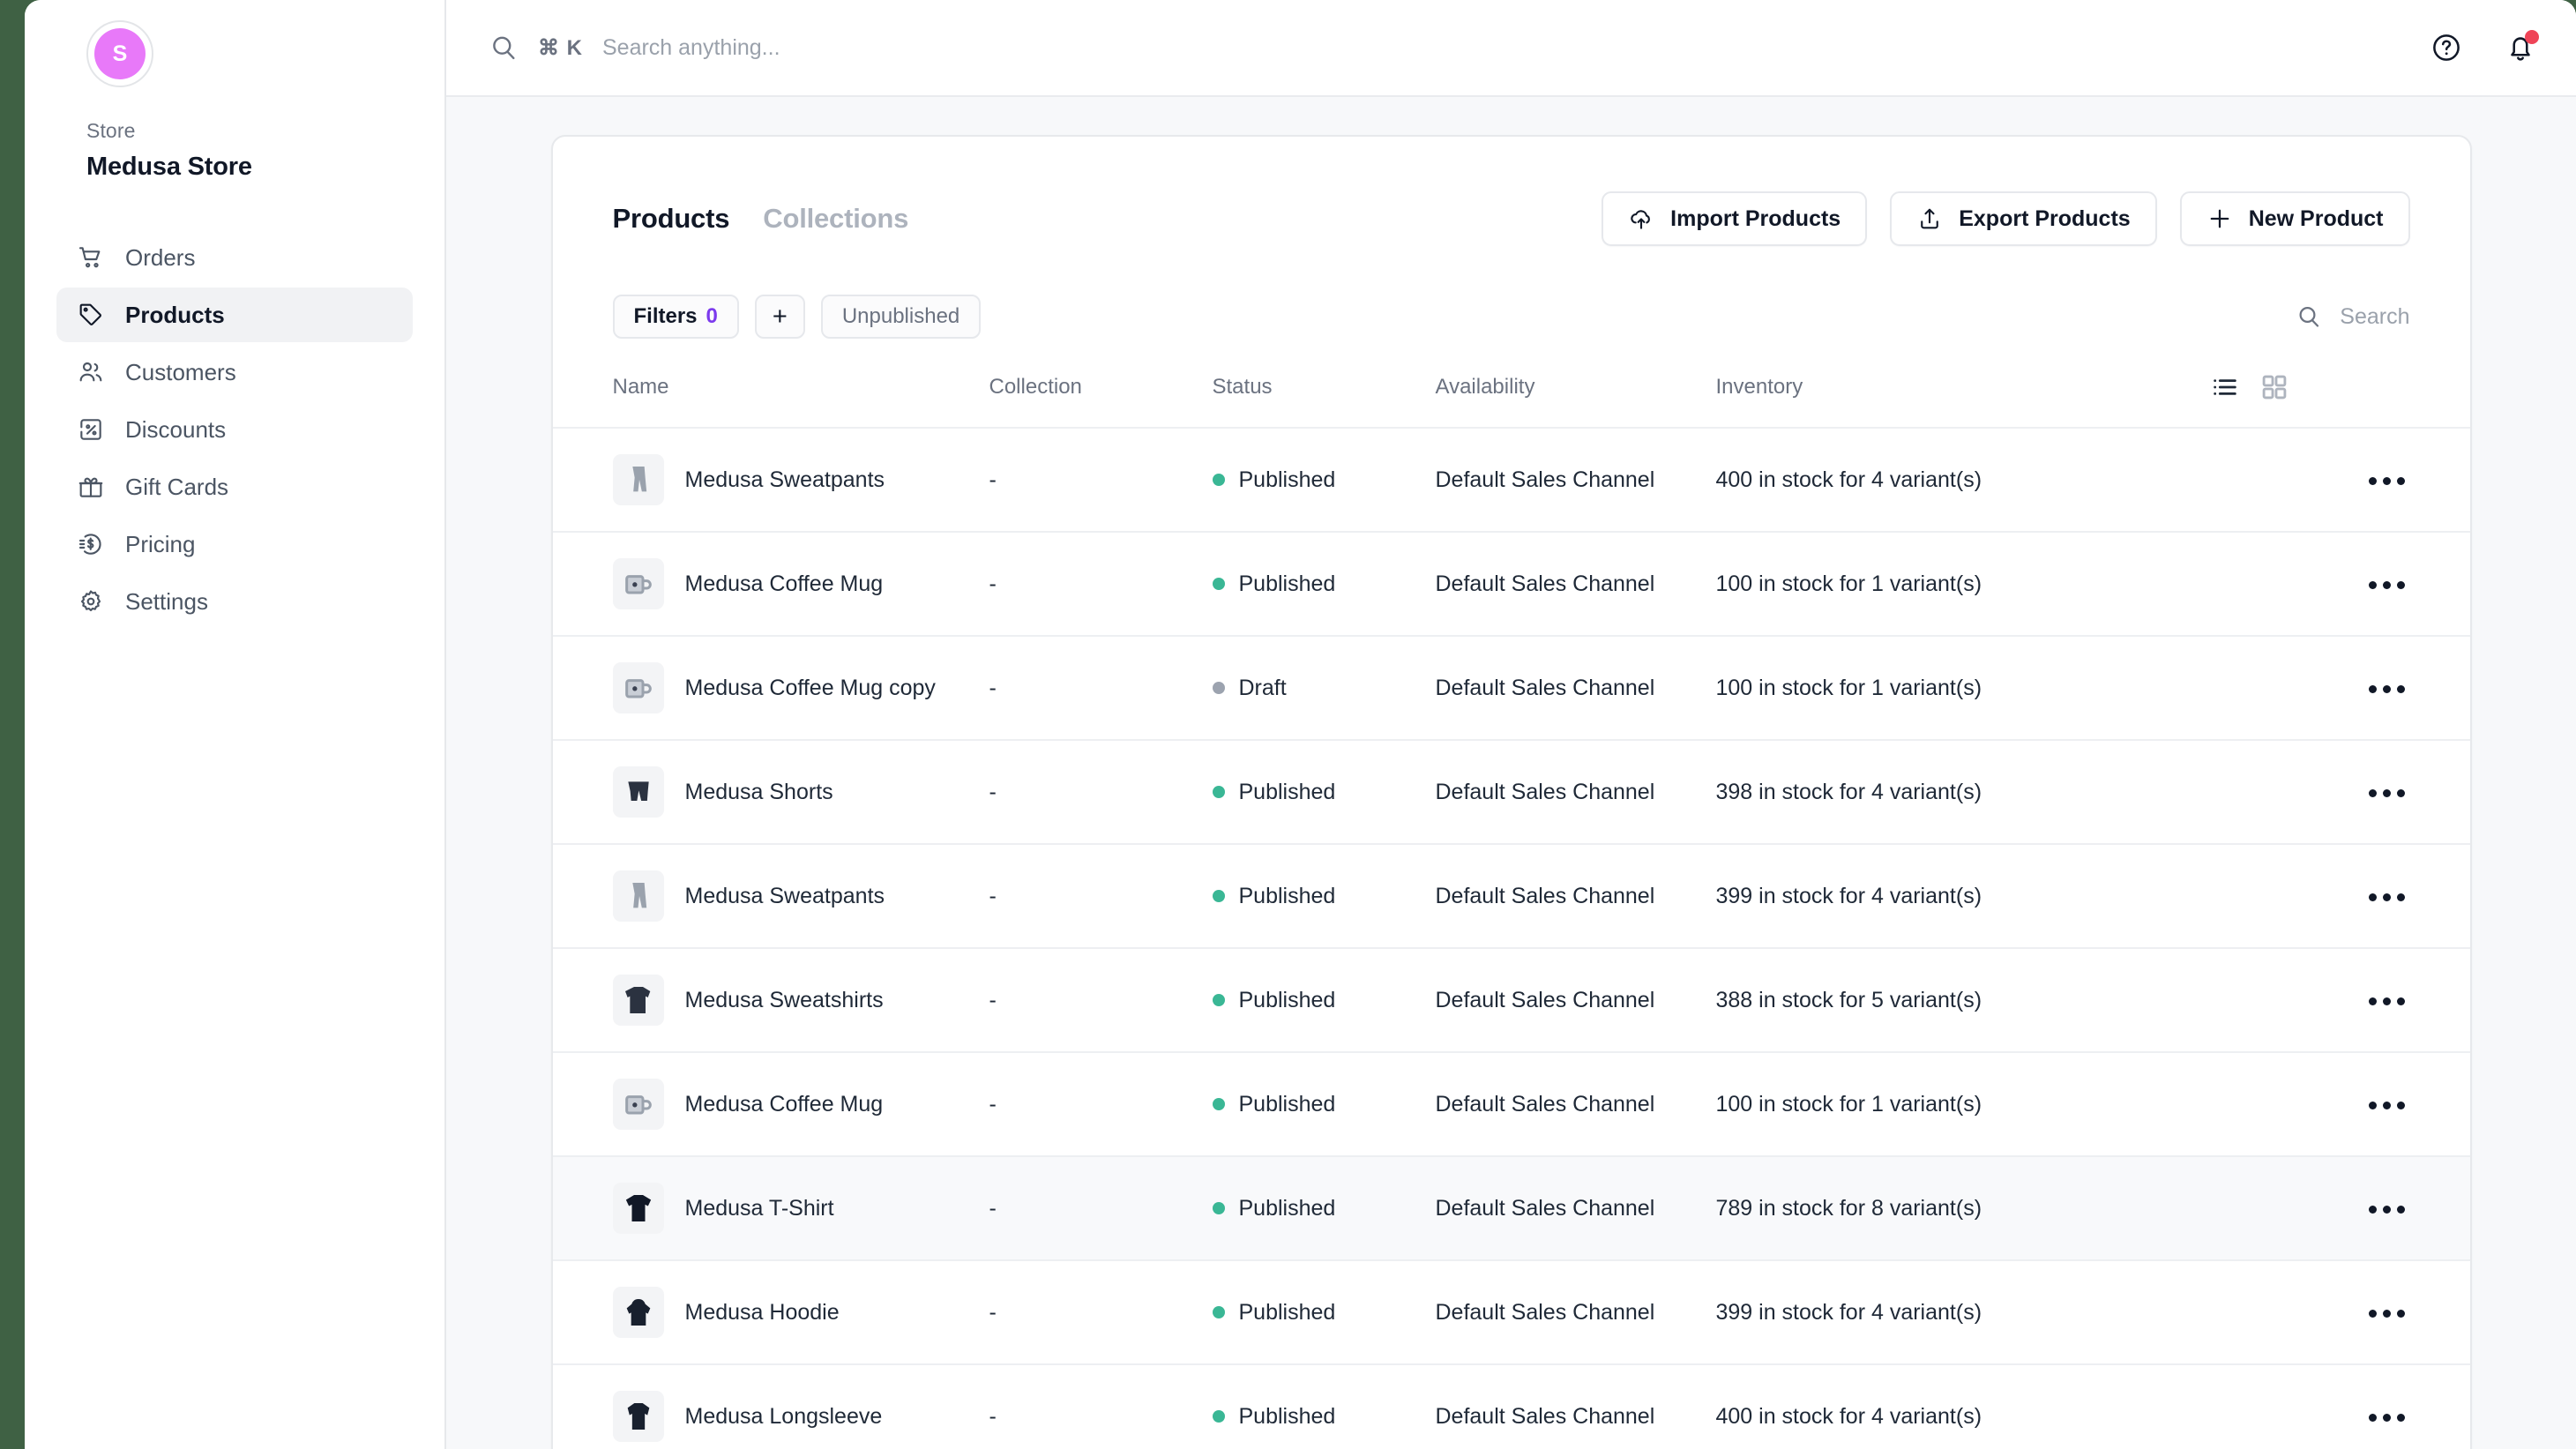  I want to click on mug-icon, so click(638, 584).